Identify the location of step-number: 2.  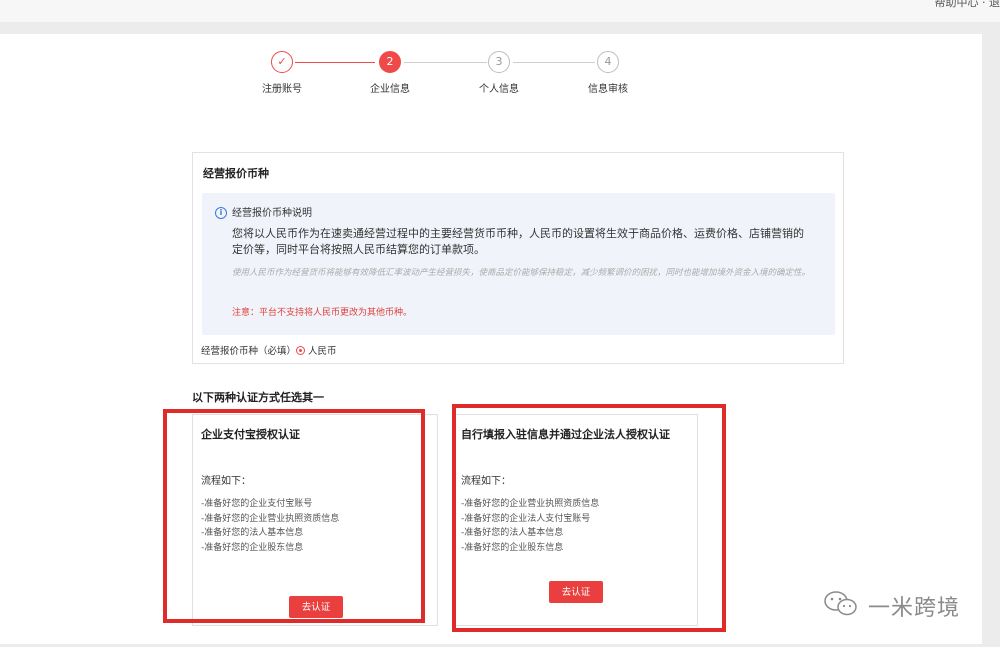
(390, 62).